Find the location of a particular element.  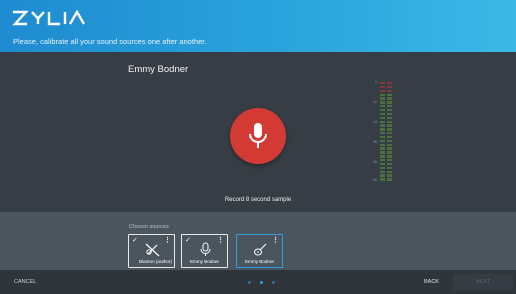

cancel-button: CANCEL is located at coordinates (25, 282).